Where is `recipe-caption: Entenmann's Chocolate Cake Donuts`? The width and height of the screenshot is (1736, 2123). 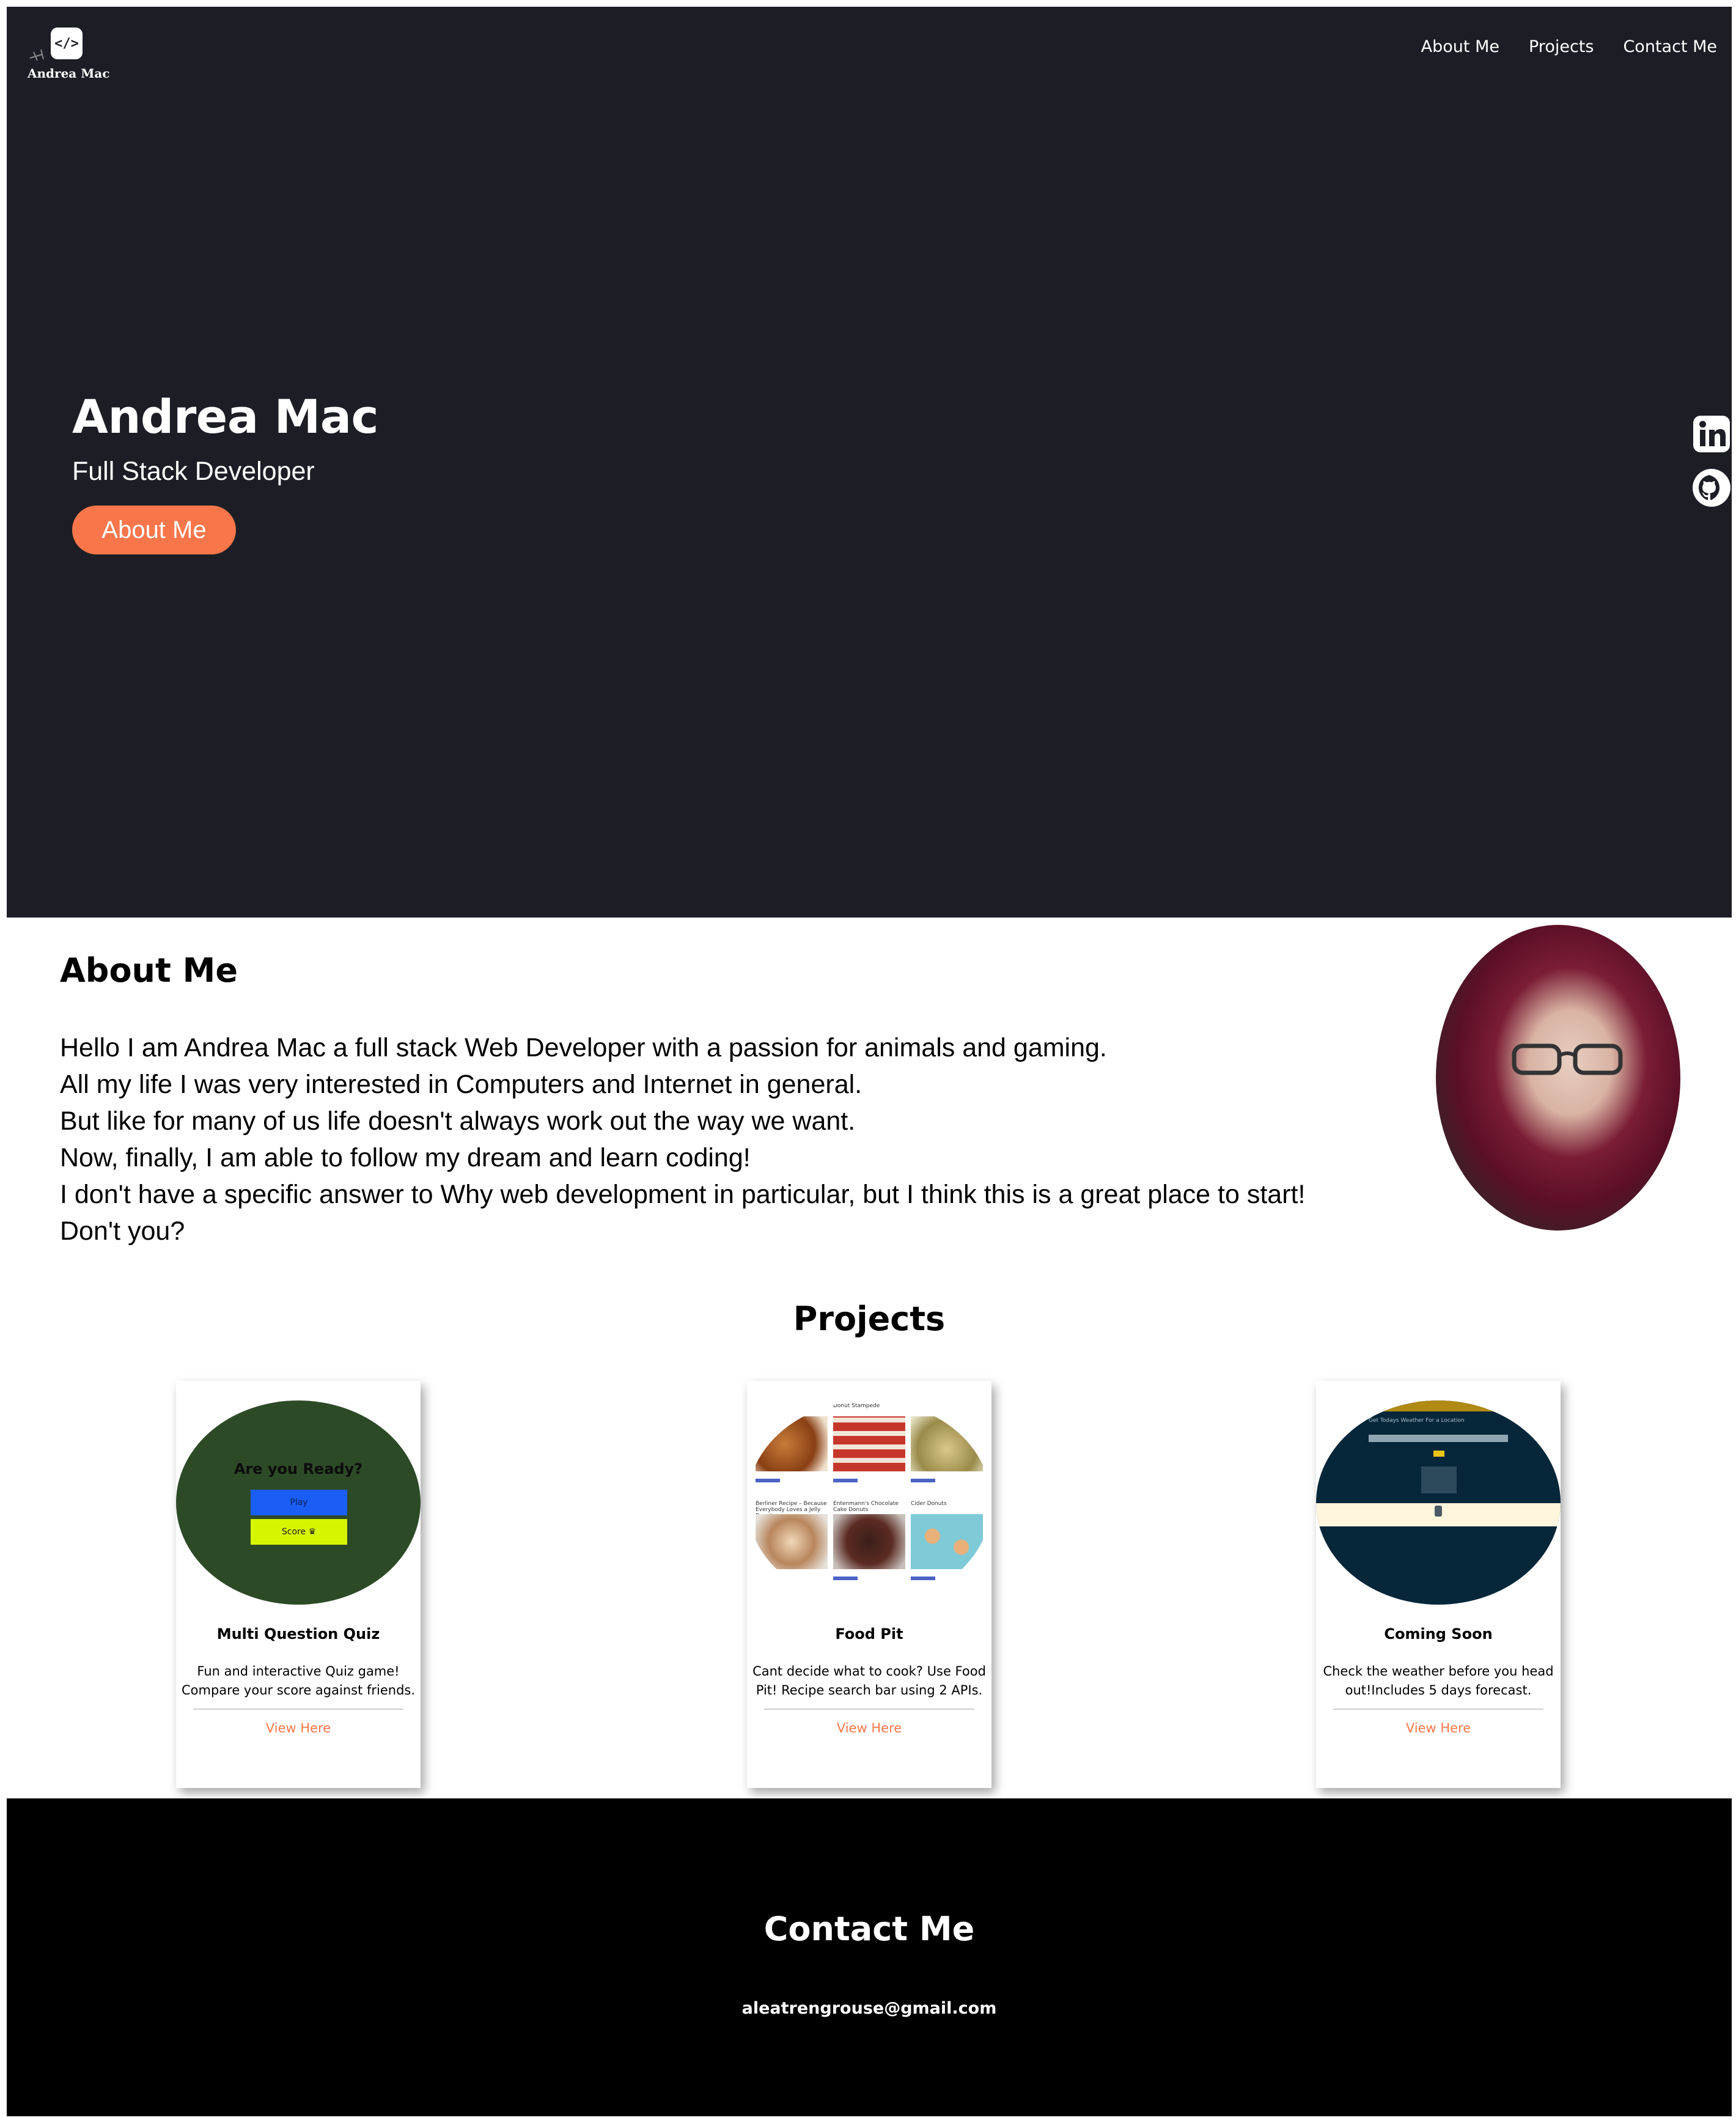
recipe-caption: Entenmann's Chocolate Cake Donuts is located at coordinates (866, 1507).